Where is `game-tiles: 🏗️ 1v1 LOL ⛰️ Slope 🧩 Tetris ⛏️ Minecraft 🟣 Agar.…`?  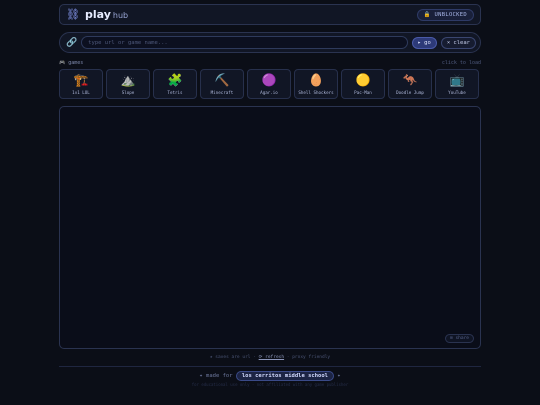 game-tiles: 🏗️ 1v1 LOL ⛰️ Slope 🧩 Tetris ⛏️ Minecraft 🟣 Agar.… is located at coordinates (270, 84).